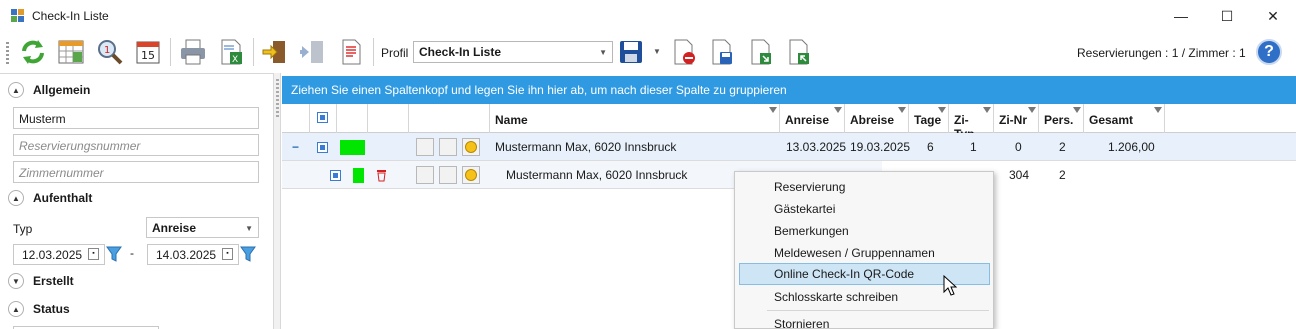 The image size is (1296, 329). I want to click on calendar-icon: 15, so click(148, 52).